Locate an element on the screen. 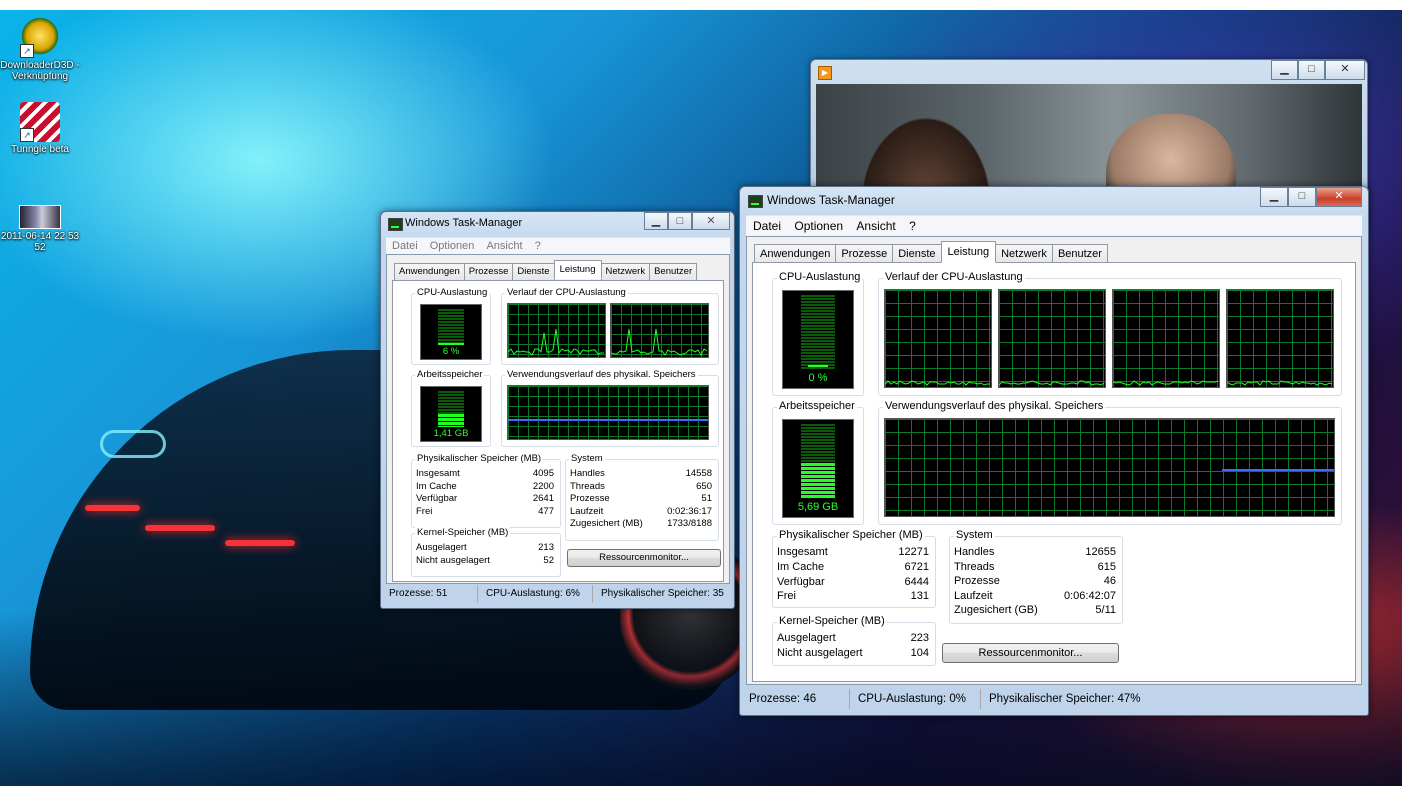  cpu-usage-meter: 6 % is located at coordinates (451, 332).